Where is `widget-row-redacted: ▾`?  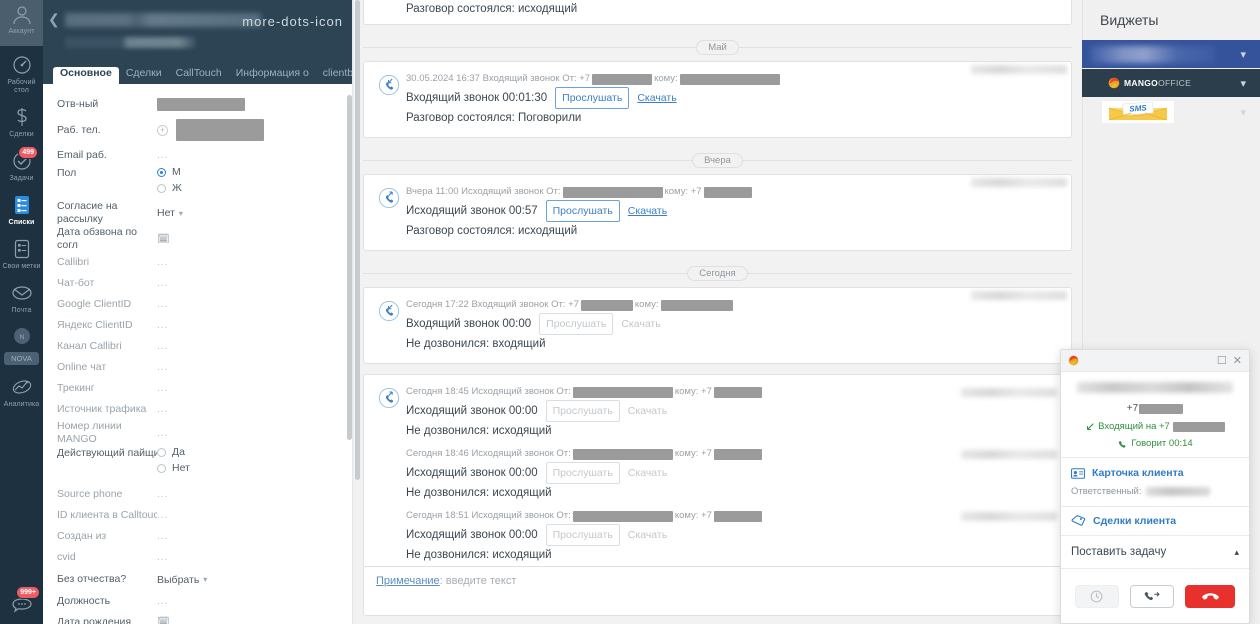 widget-row-redacted: ▾ is located at coordinates (1171, 54).